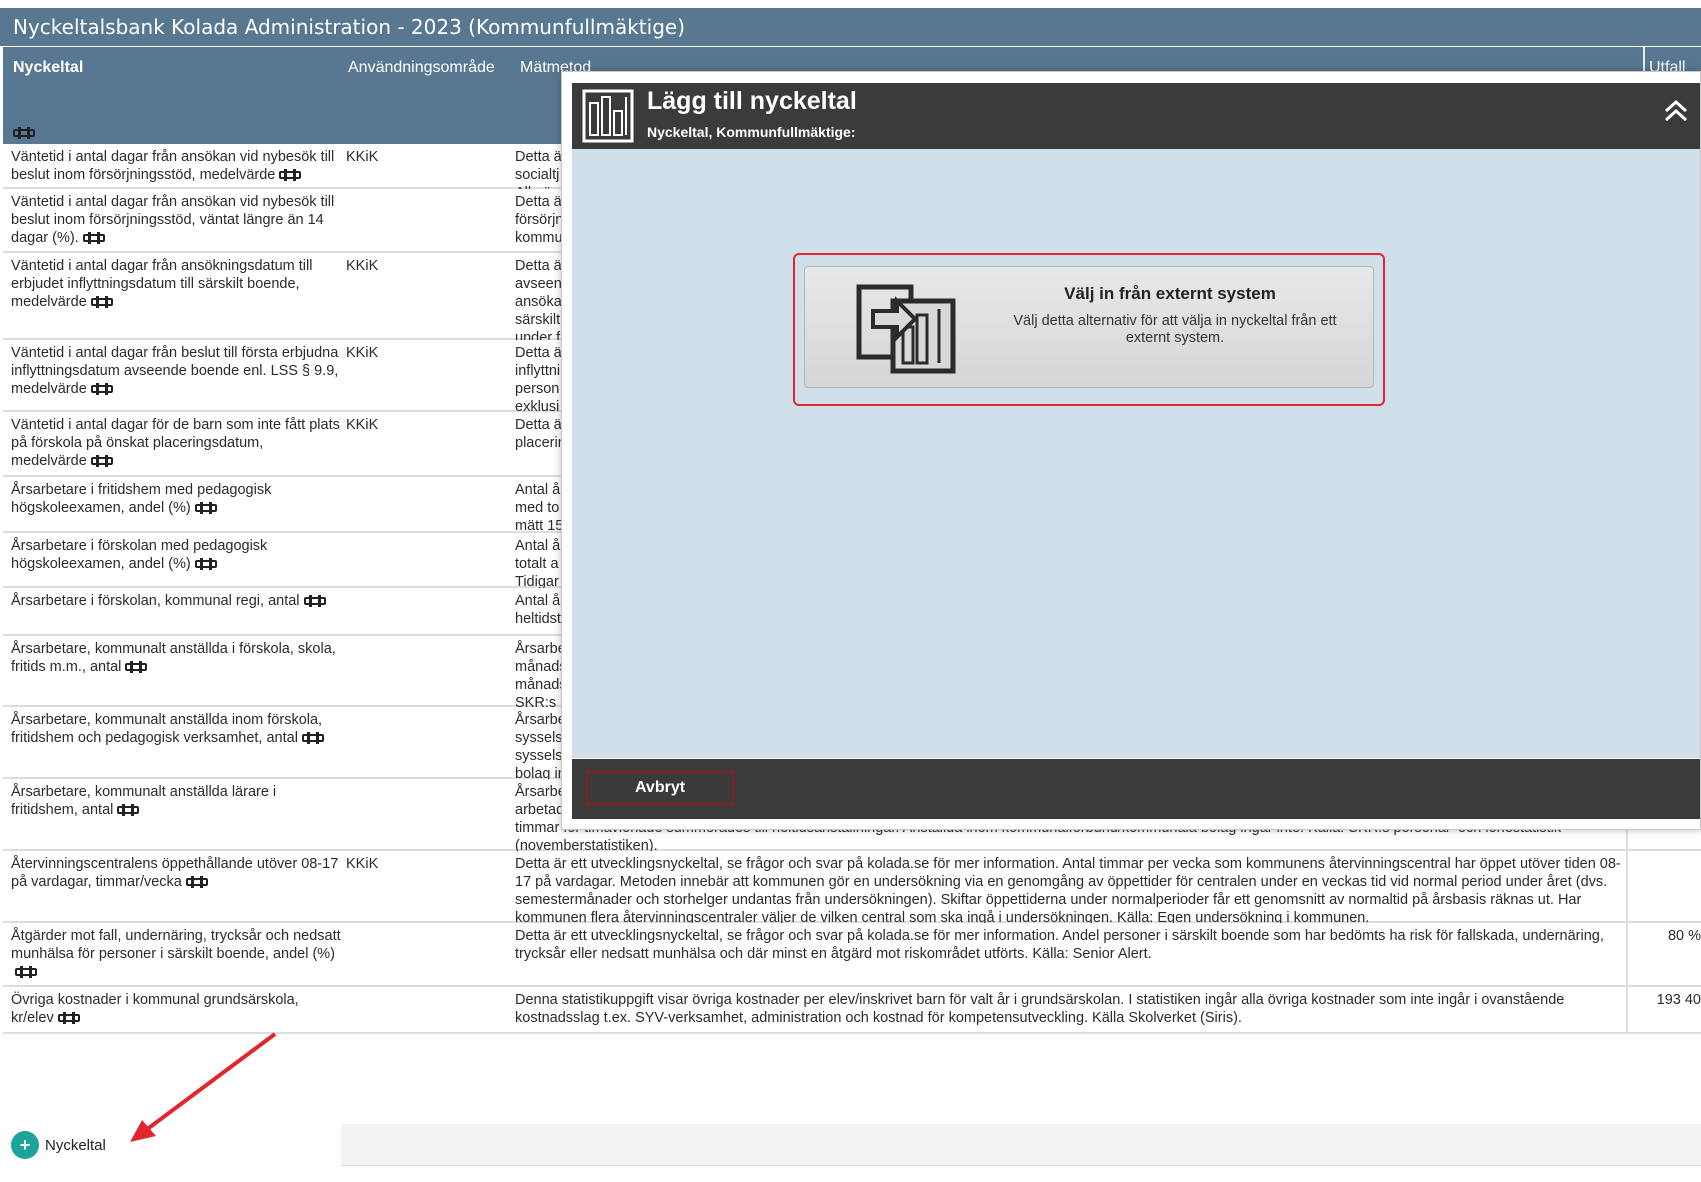  I want to click on dialog-footer: Avbryt, so click(1136, 789).